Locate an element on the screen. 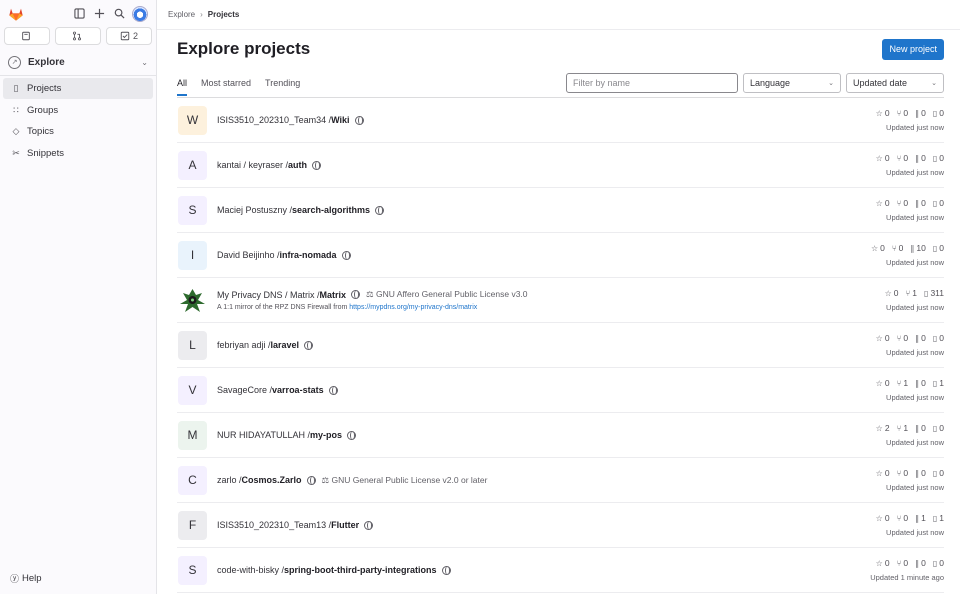  merge-requests-stat: ∥ 10 is located at coordinates (917, 248).